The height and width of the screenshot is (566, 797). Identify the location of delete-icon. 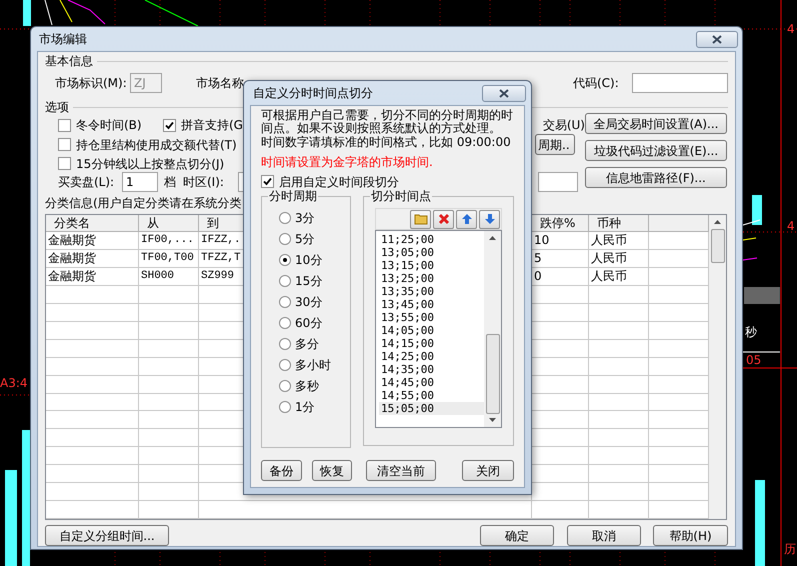
(444, 219).